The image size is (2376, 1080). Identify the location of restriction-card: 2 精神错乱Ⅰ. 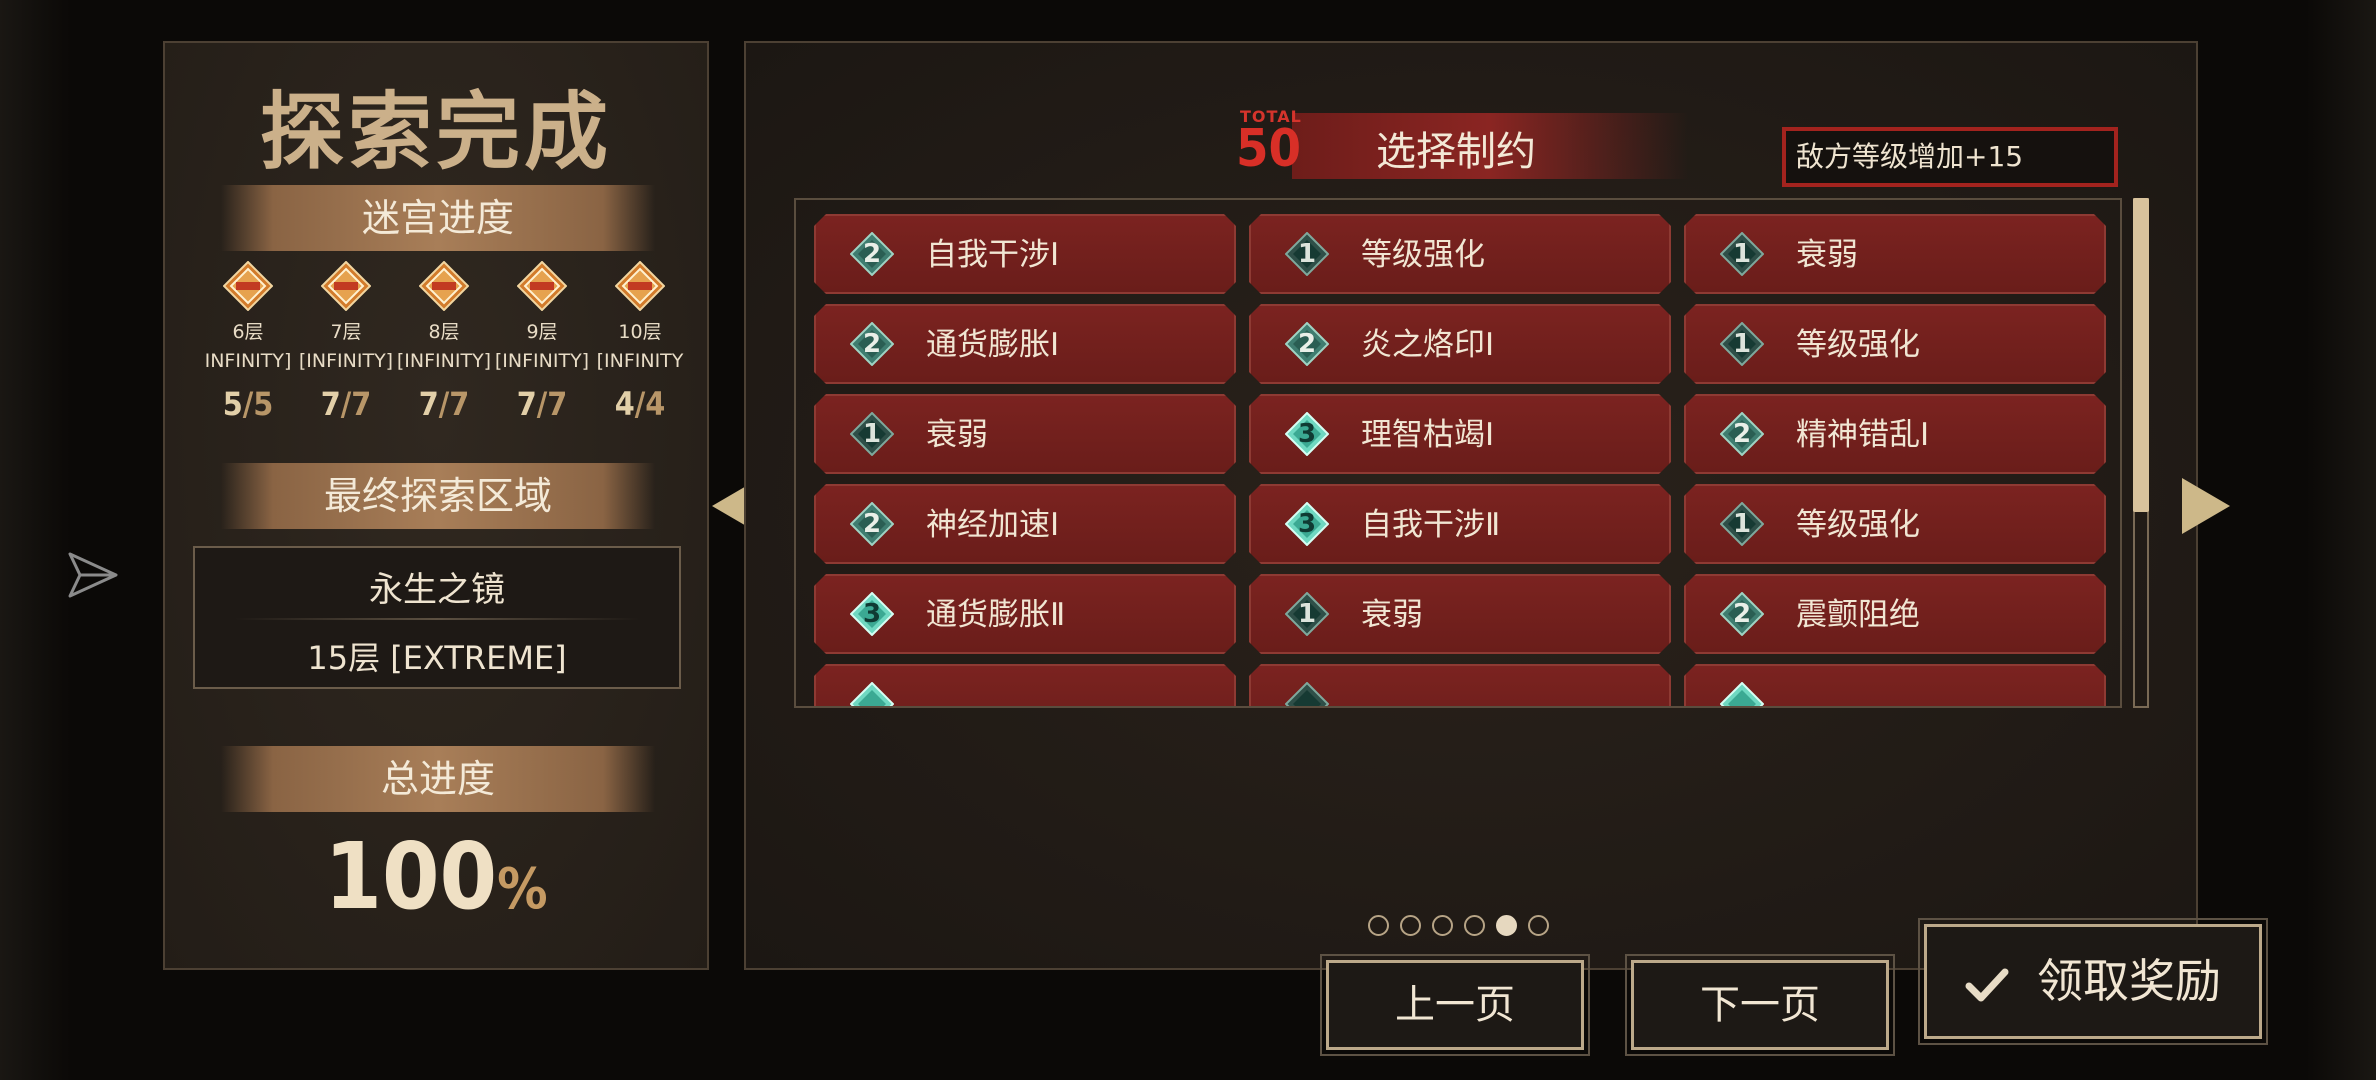
(1895, 434).